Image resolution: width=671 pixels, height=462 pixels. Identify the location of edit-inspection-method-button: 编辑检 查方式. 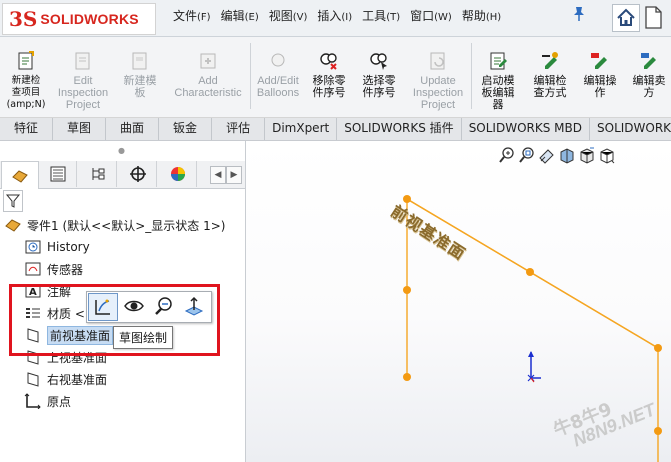
(550, 76).